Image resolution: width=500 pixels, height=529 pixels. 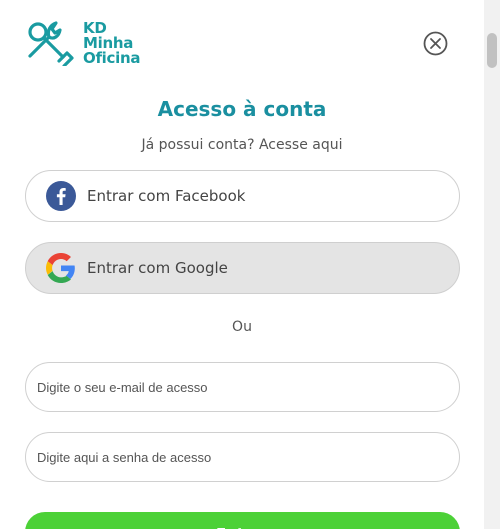 I want to click on facebook-login-button: Entrar com Facebook, so click(x=242, y=196).